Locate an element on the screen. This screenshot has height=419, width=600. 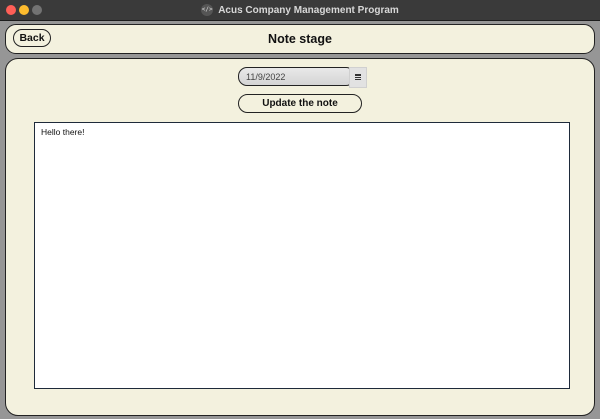
app-icon: </> is located at coordinates (207, 10).